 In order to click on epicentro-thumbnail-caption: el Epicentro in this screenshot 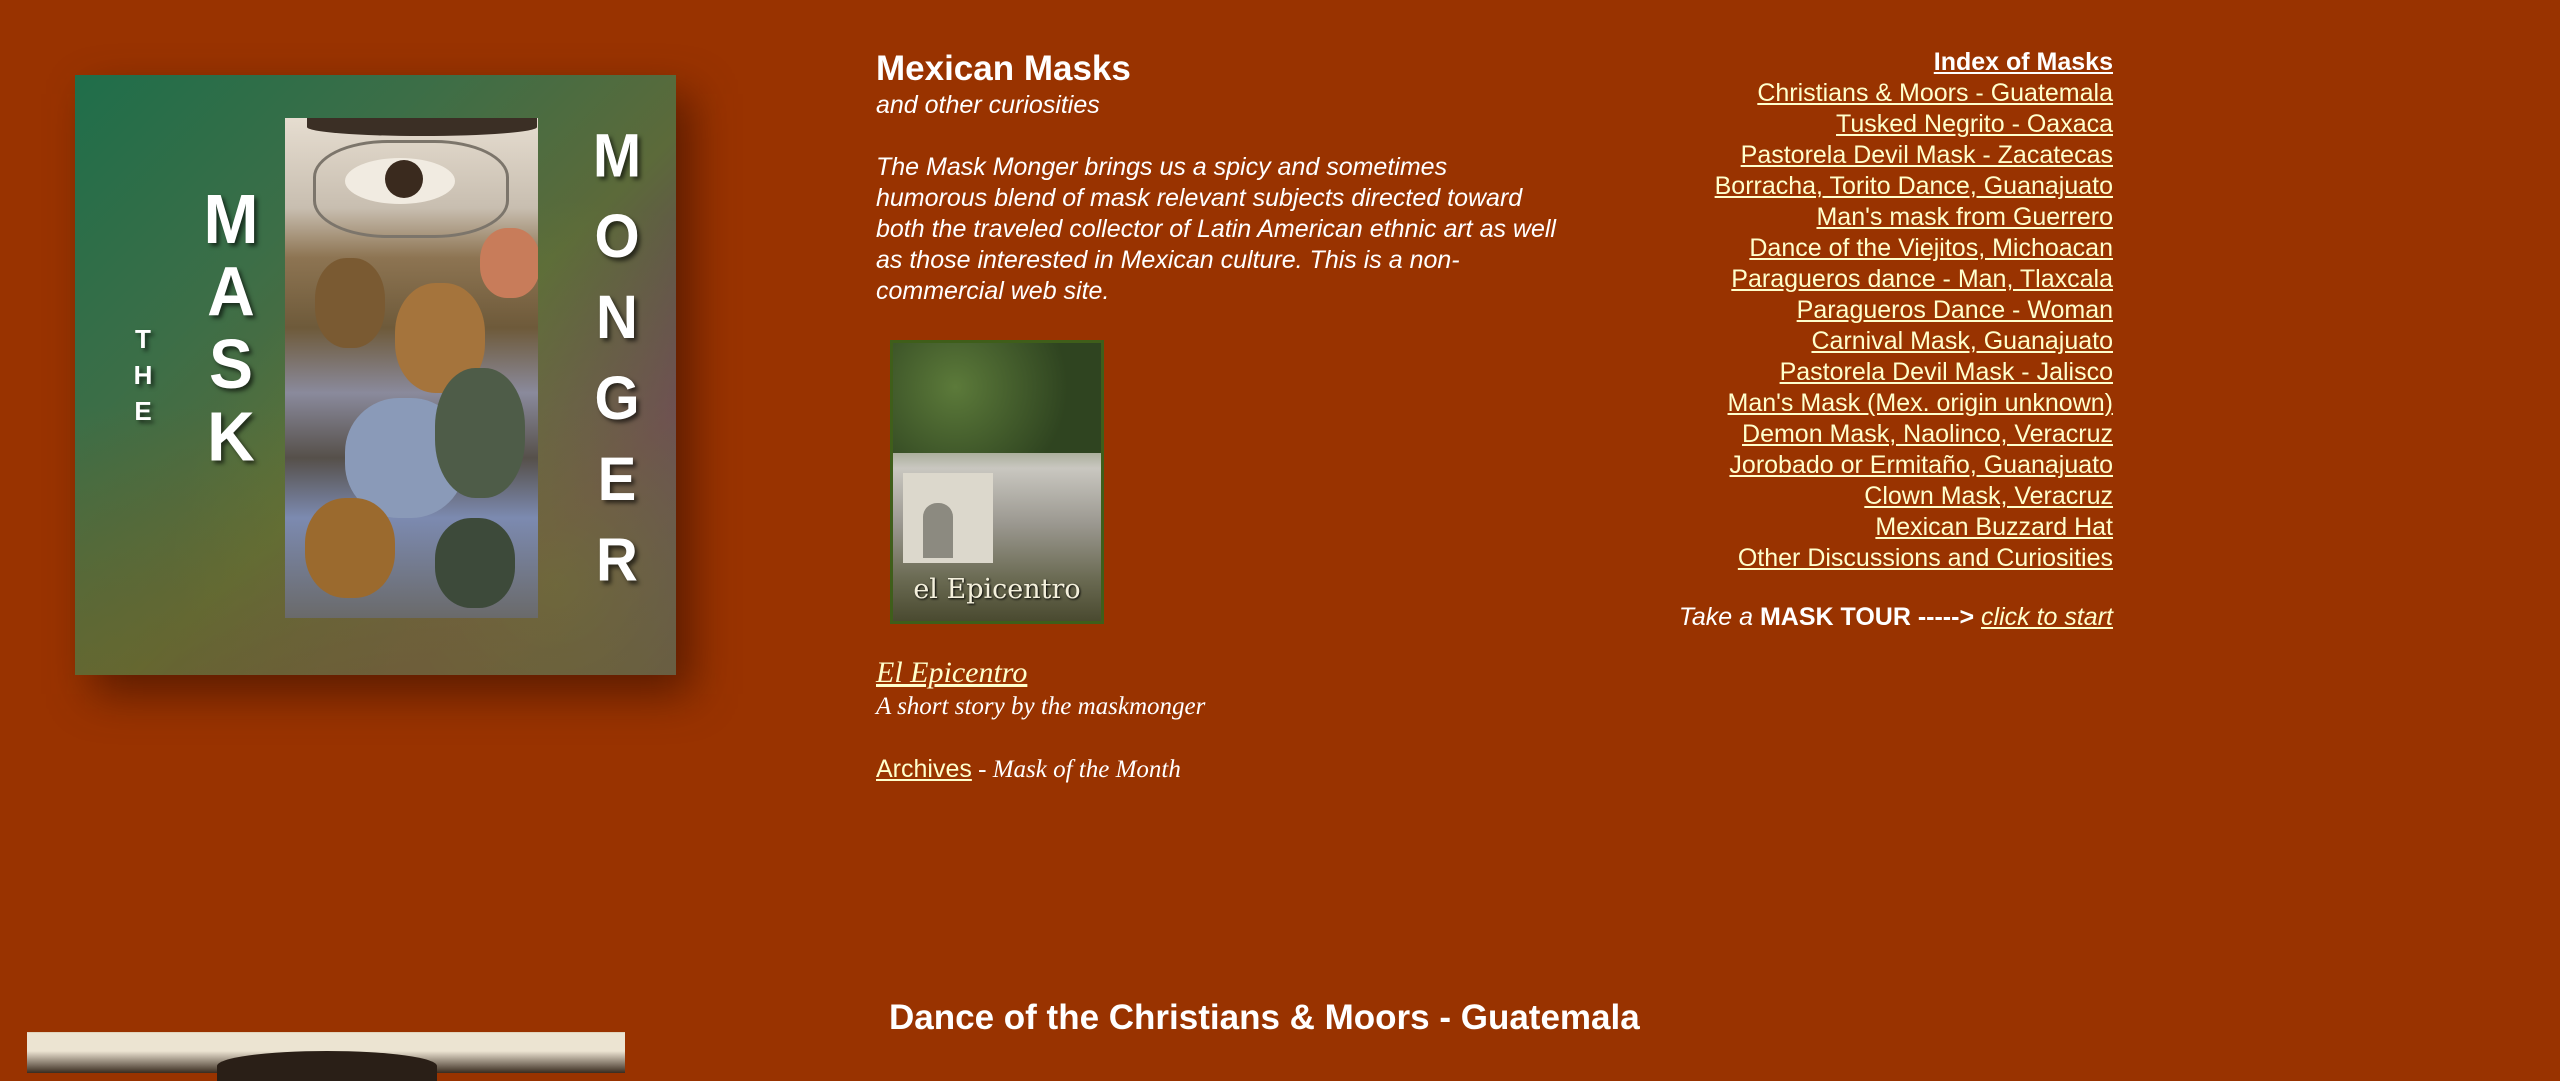, I will do `click(997, 589)`.